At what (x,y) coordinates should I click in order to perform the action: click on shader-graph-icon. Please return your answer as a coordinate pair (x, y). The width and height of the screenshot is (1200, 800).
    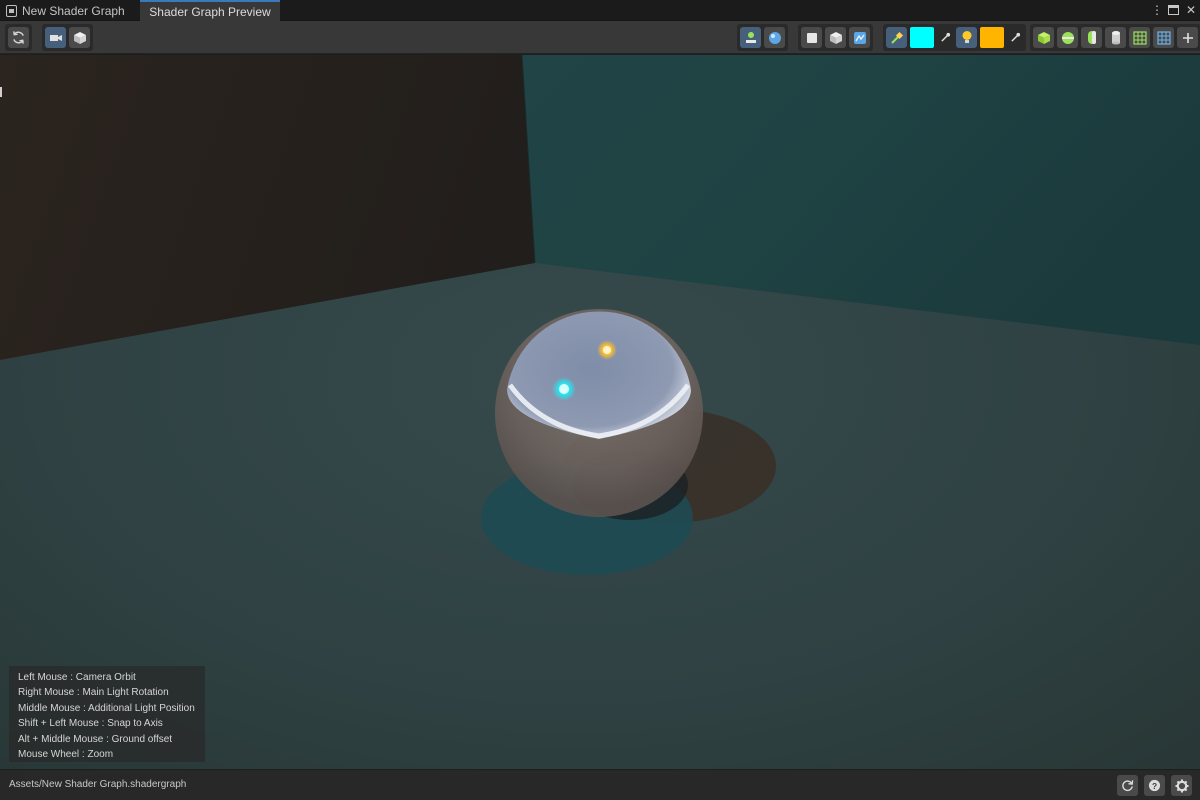
    Looking at the image, I should click on (11, 10).